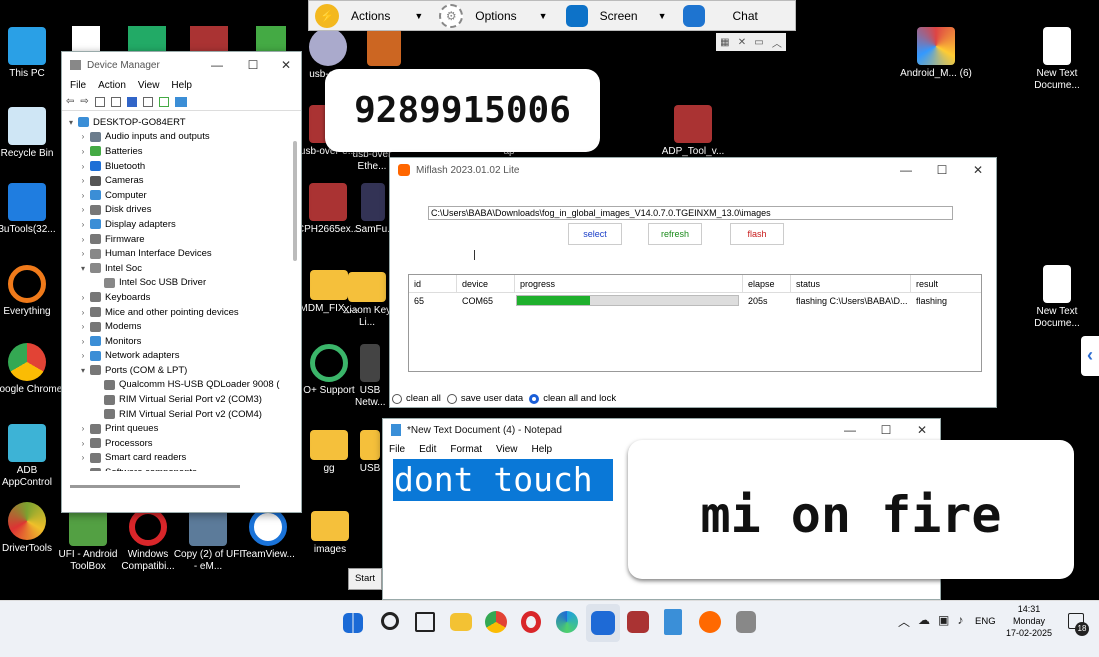  Describe the element at coordinates (1029, 621) in the screenshot. I see `clock: 14:31 Monday 17-02-2025` at that location.